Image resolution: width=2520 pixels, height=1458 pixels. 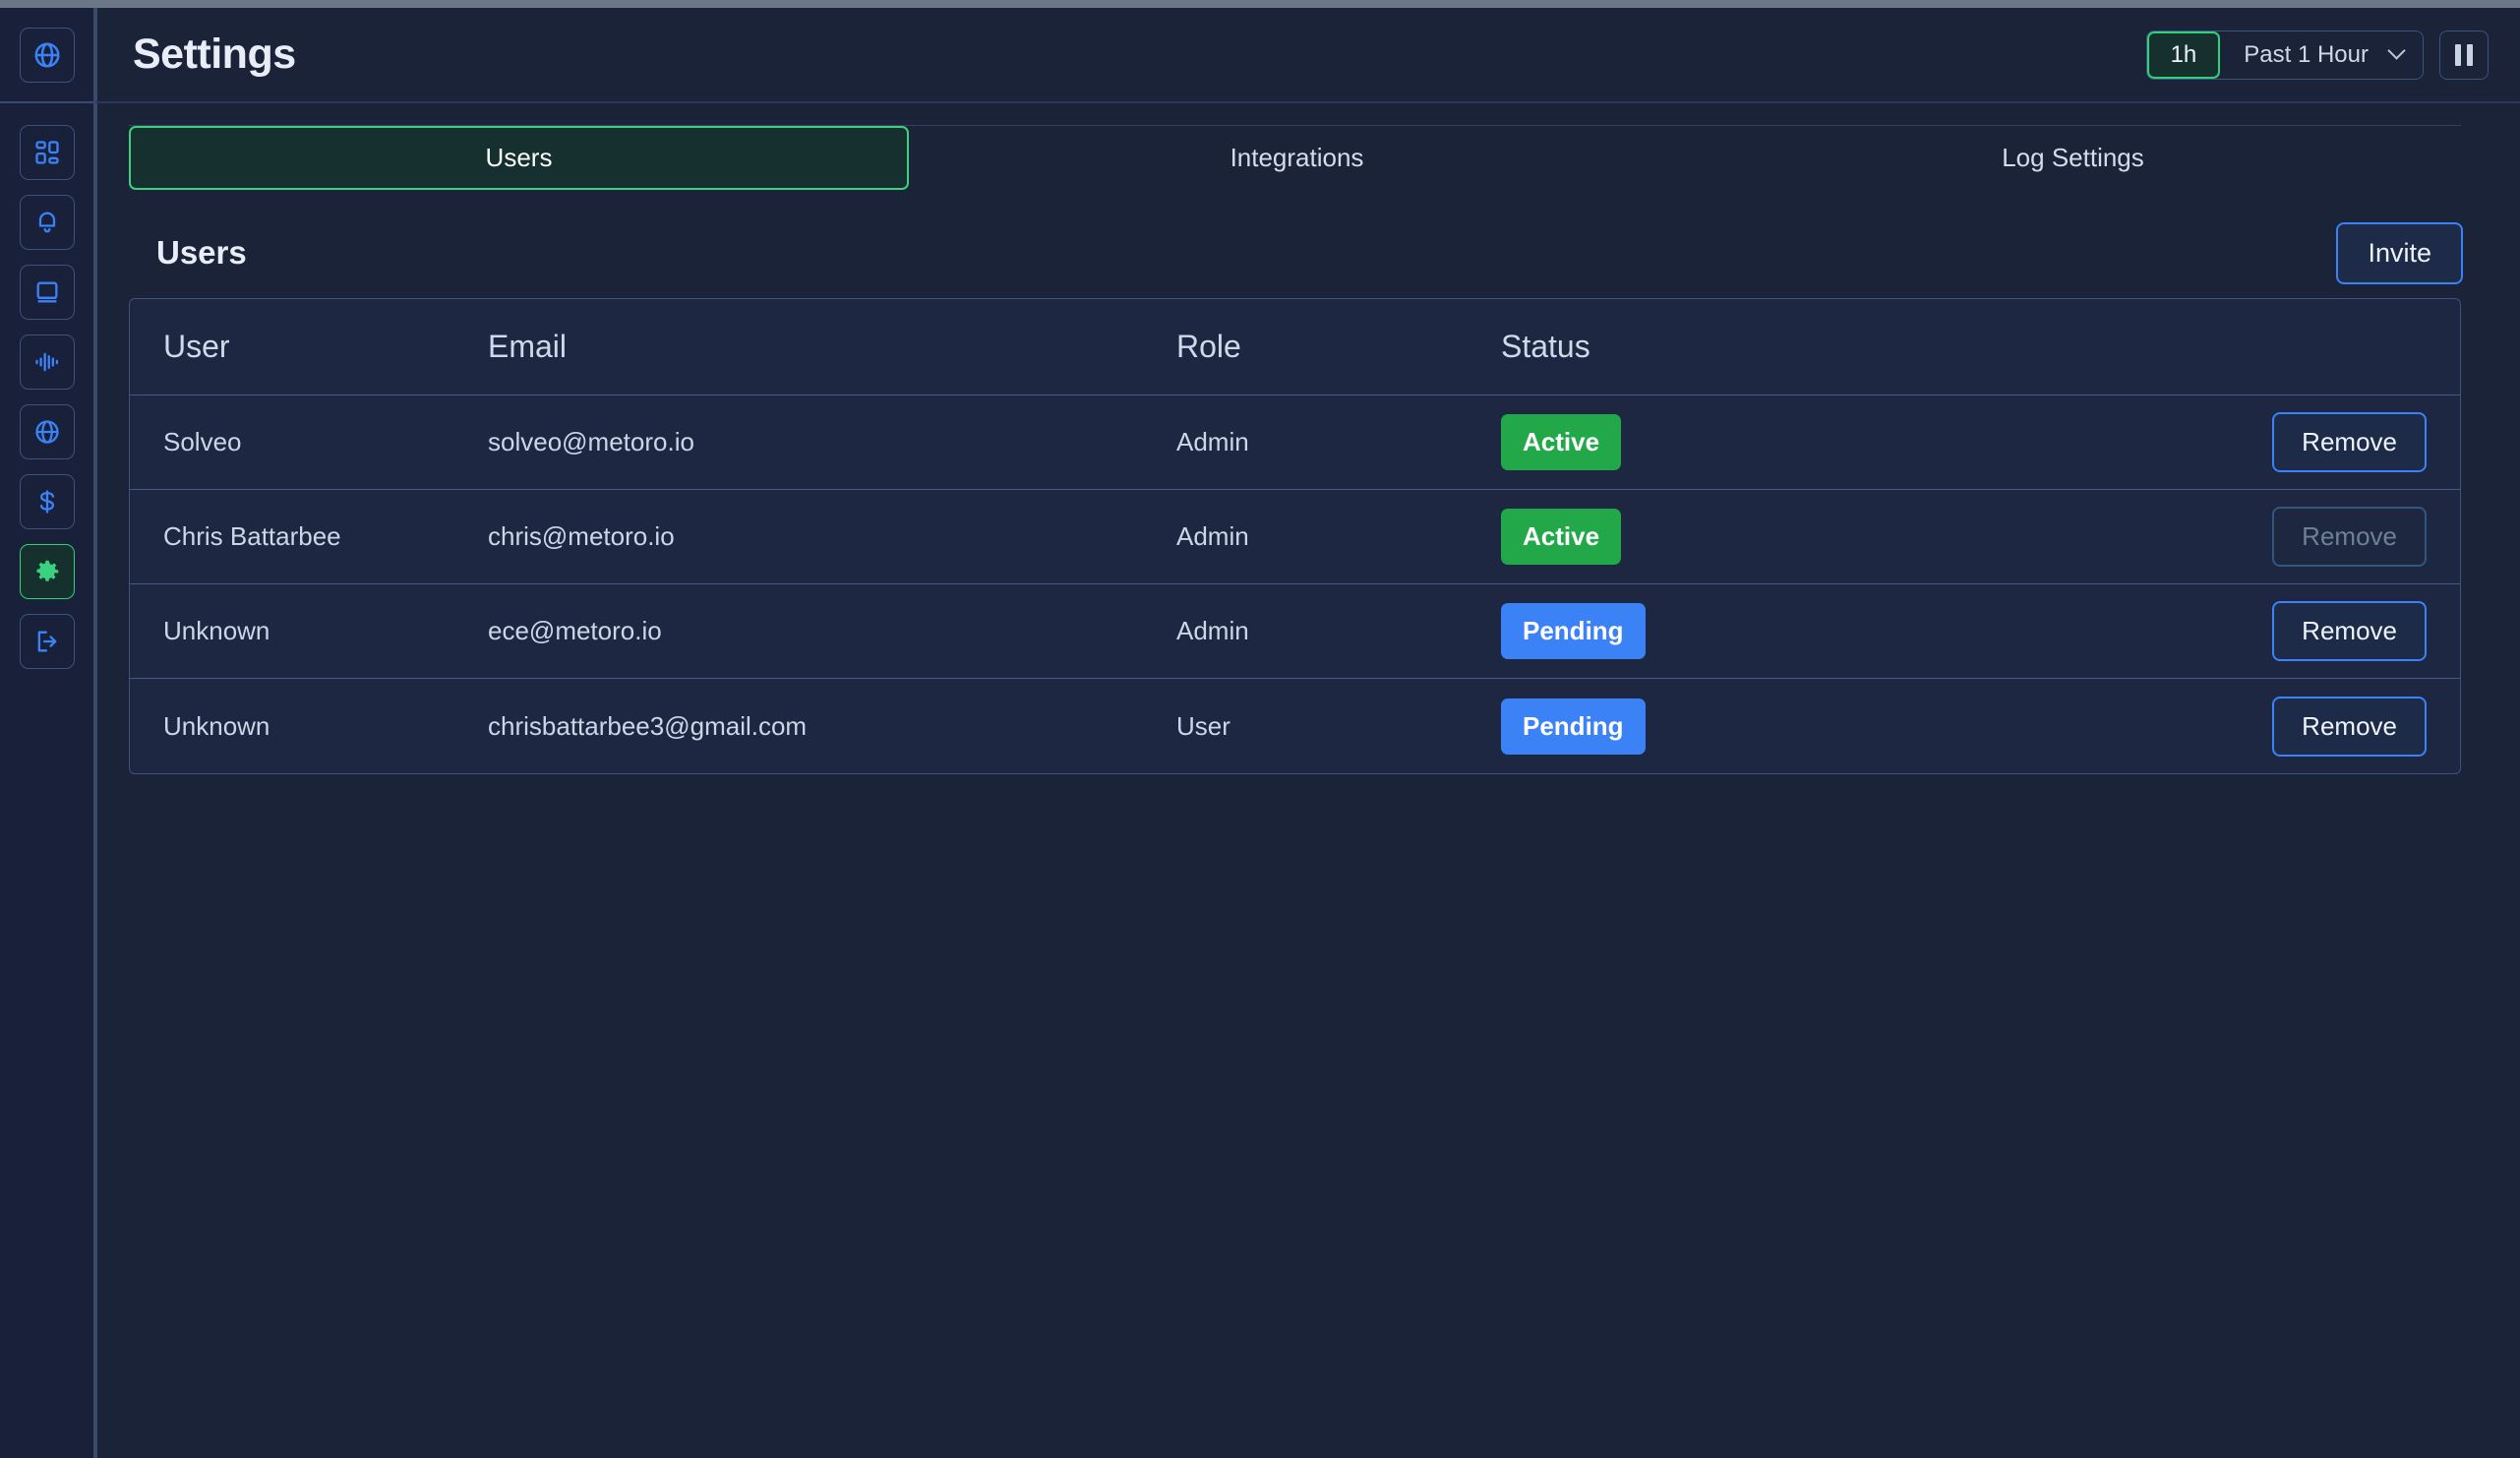 I want to click on book-icon, so click(x=47, y=292).